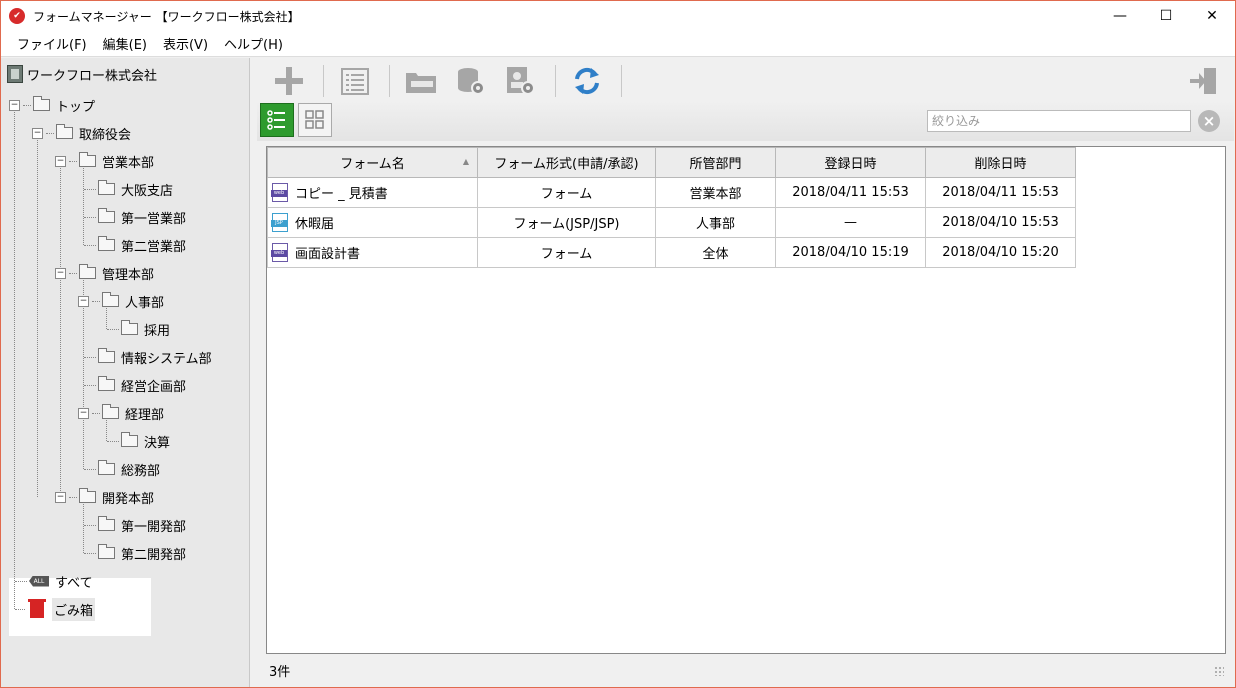  I want to click on list-icon, so click(355, 81).